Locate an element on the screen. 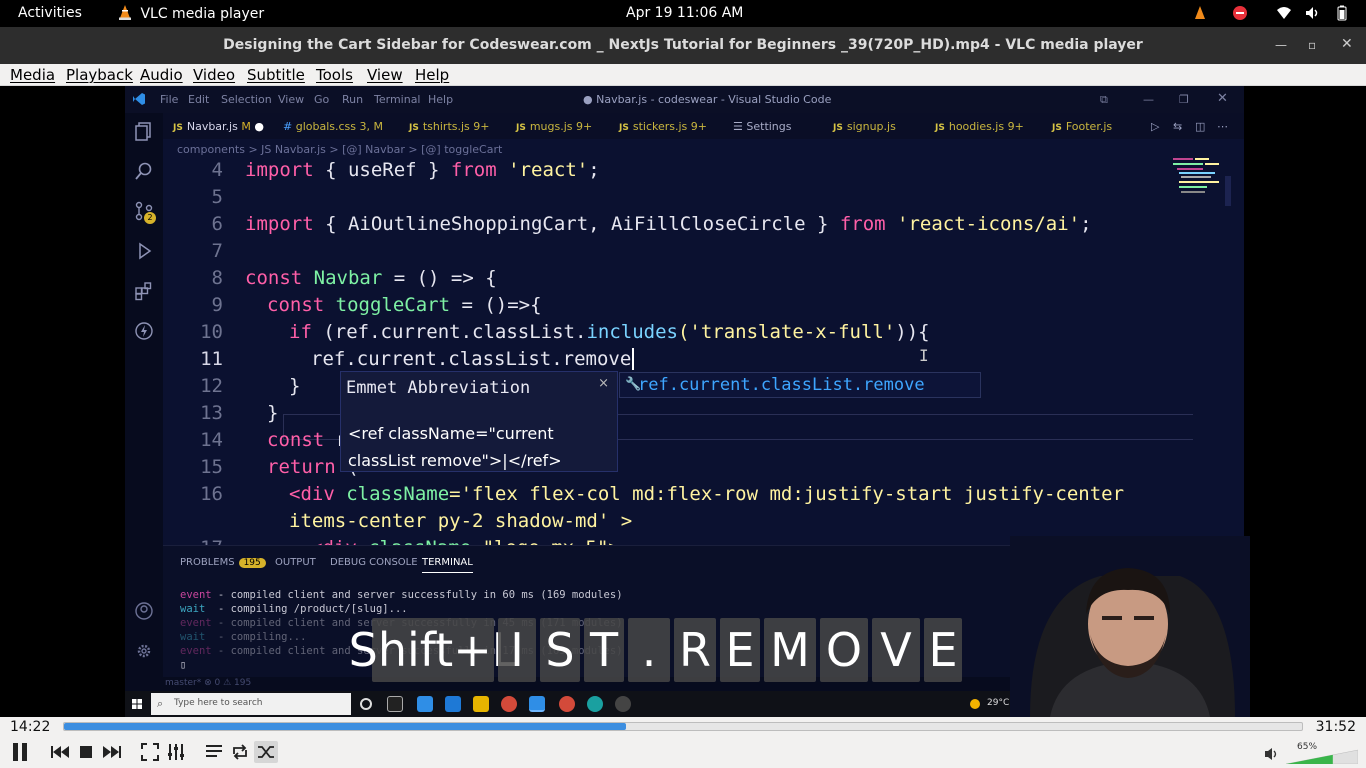 This screenshot has height=768, width=1366. menu-tools: Tools is located at coordinates (334, 75).